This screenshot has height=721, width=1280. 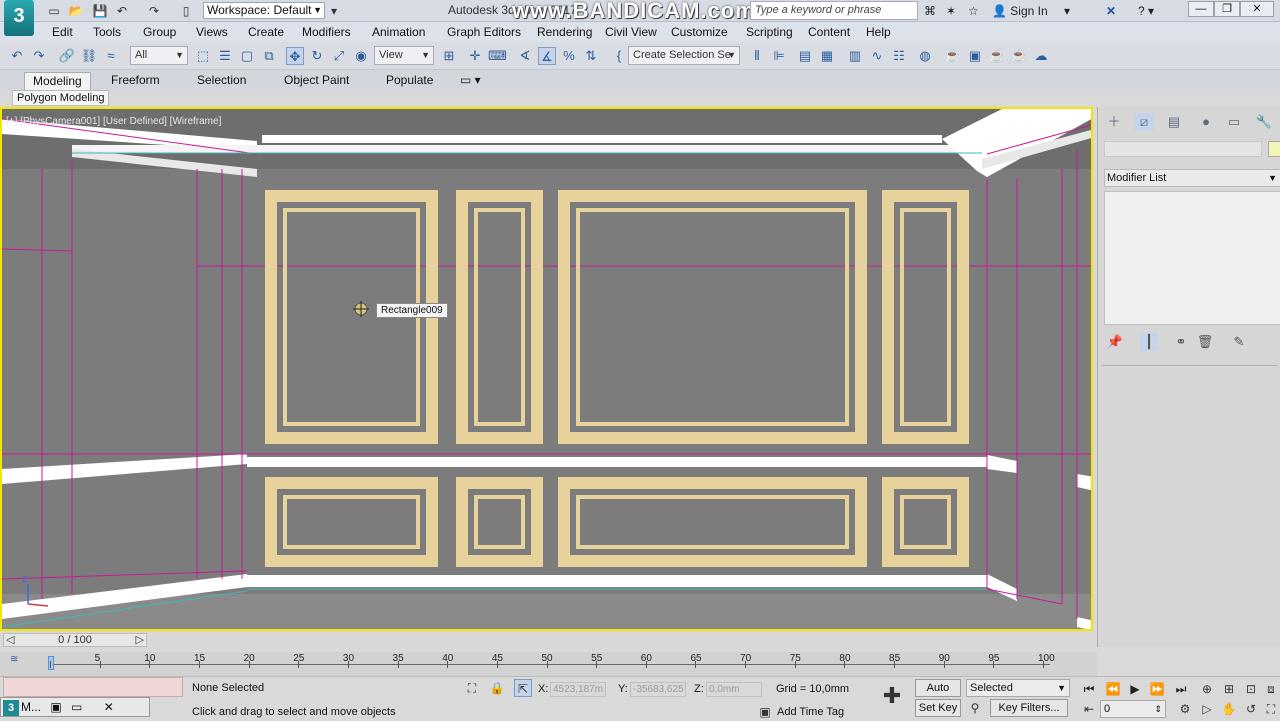 What do you see at coordinates (1206, 122) in the screenshot?
I see `motion-tab-icon: ●` at bounding box center [1206, 122].